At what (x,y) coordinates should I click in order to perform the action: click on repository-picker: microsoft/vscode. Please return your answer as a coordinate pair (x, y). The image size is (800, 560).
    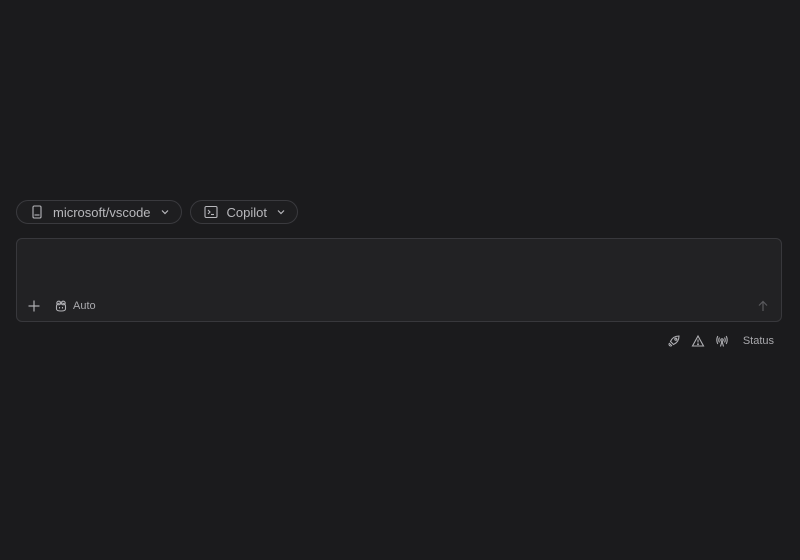
    Looking at the image, I should click on (99, 212).